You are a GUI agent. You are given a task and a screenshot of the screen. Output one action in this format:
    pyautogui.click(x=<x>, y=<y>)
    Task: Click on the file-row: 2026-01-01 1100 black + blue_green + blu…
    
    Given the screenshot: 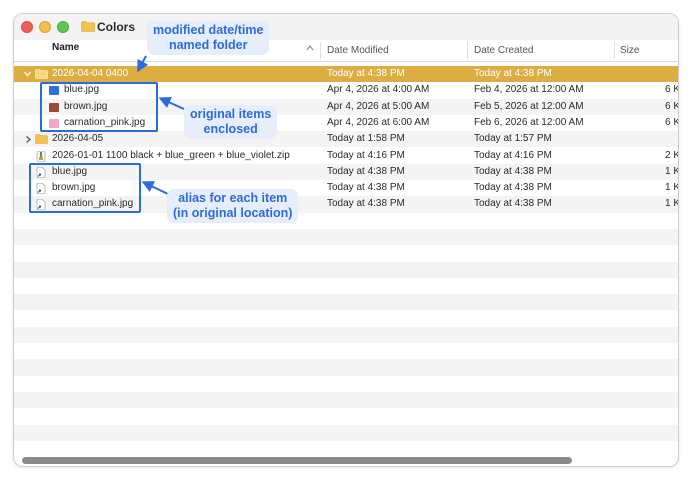 What is the action you would take?
    pyautogui.click(x=346, y=156)
    